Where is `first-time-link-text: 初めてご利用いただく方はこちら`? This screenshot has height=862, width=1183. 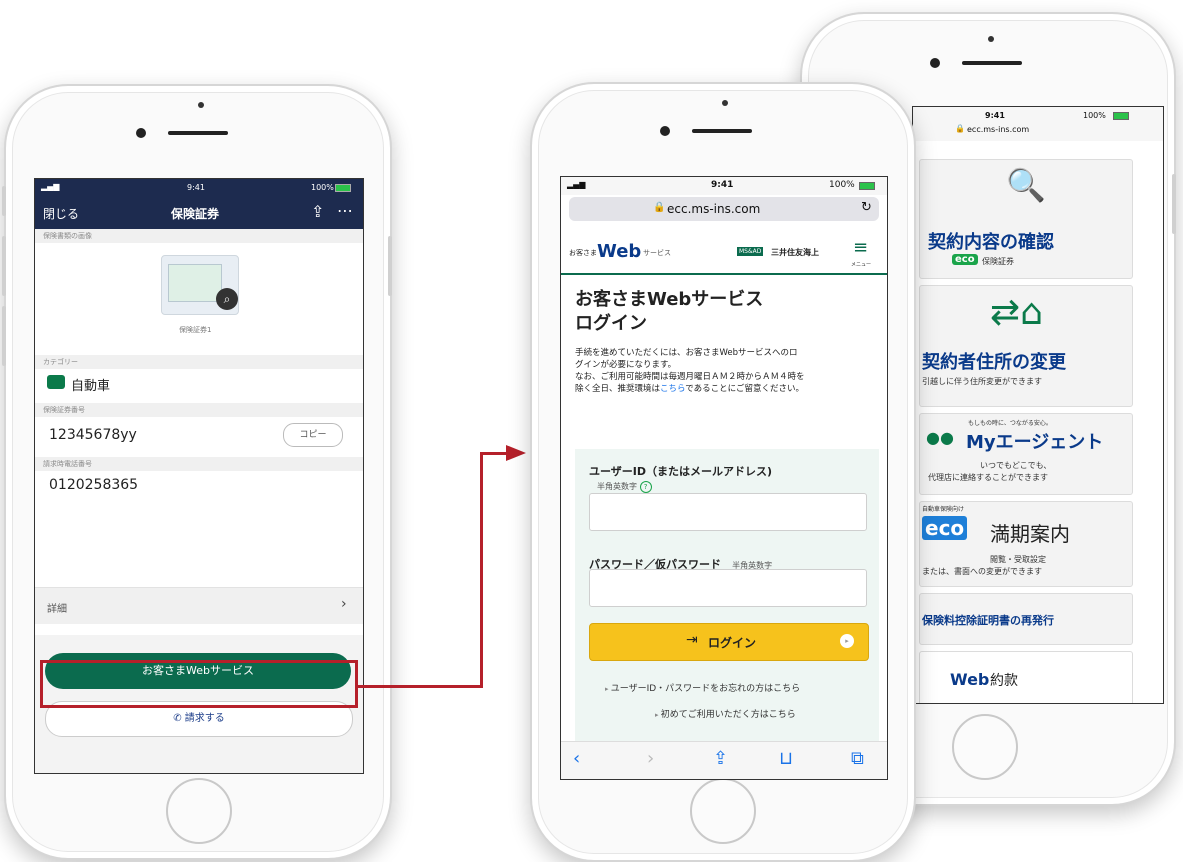 first-time-link-text: 初めてご利用いただく方はこちら is located at coordinates (728, 715).